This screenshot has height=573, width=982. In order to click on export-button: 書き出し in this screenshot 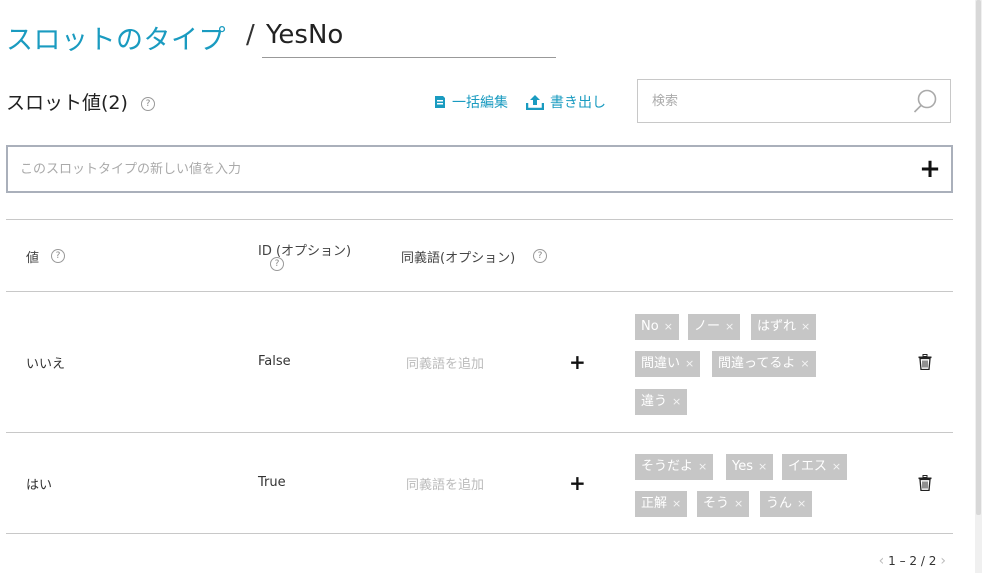, I will do `click(566, 102)`.